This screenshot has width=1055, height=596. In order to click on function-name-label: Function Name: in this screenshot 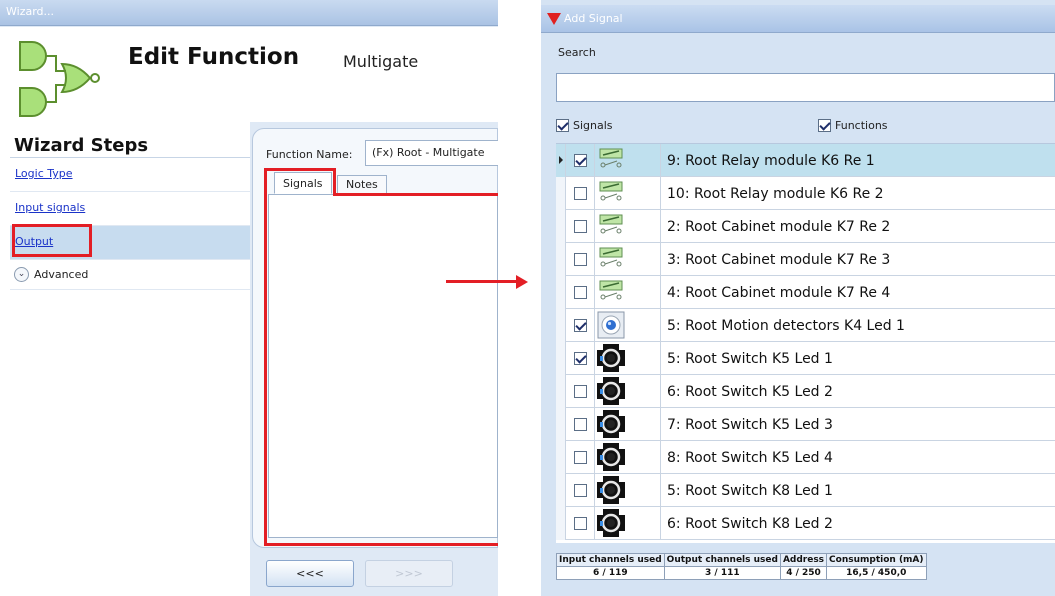, I will do `click(309, 154)`.